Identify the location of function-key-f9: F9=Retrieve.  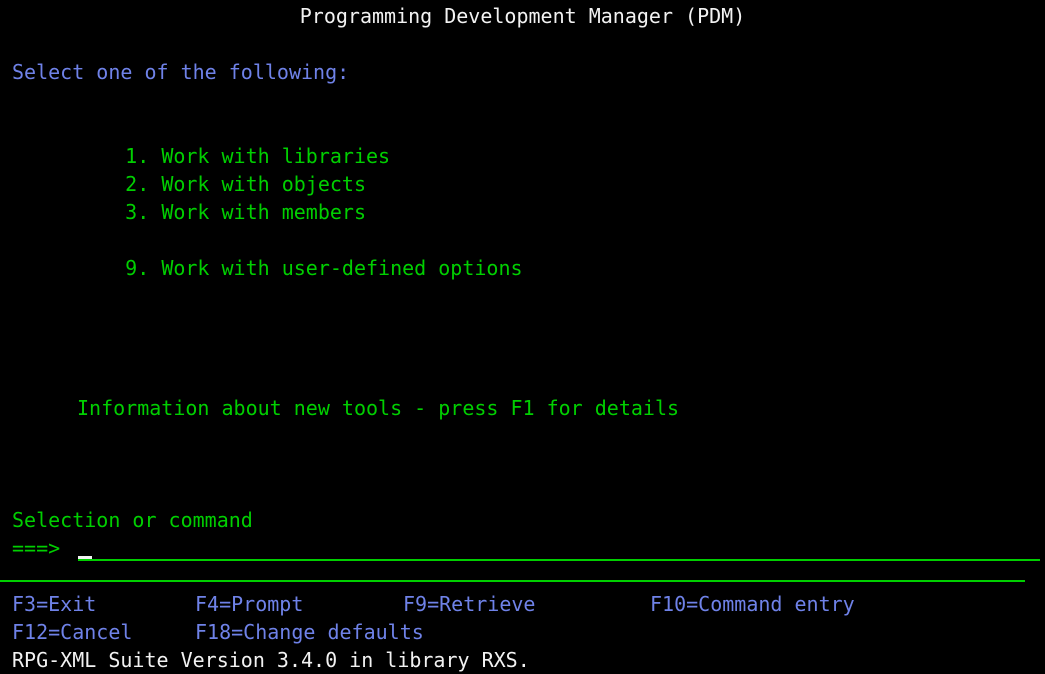
(469, 604).